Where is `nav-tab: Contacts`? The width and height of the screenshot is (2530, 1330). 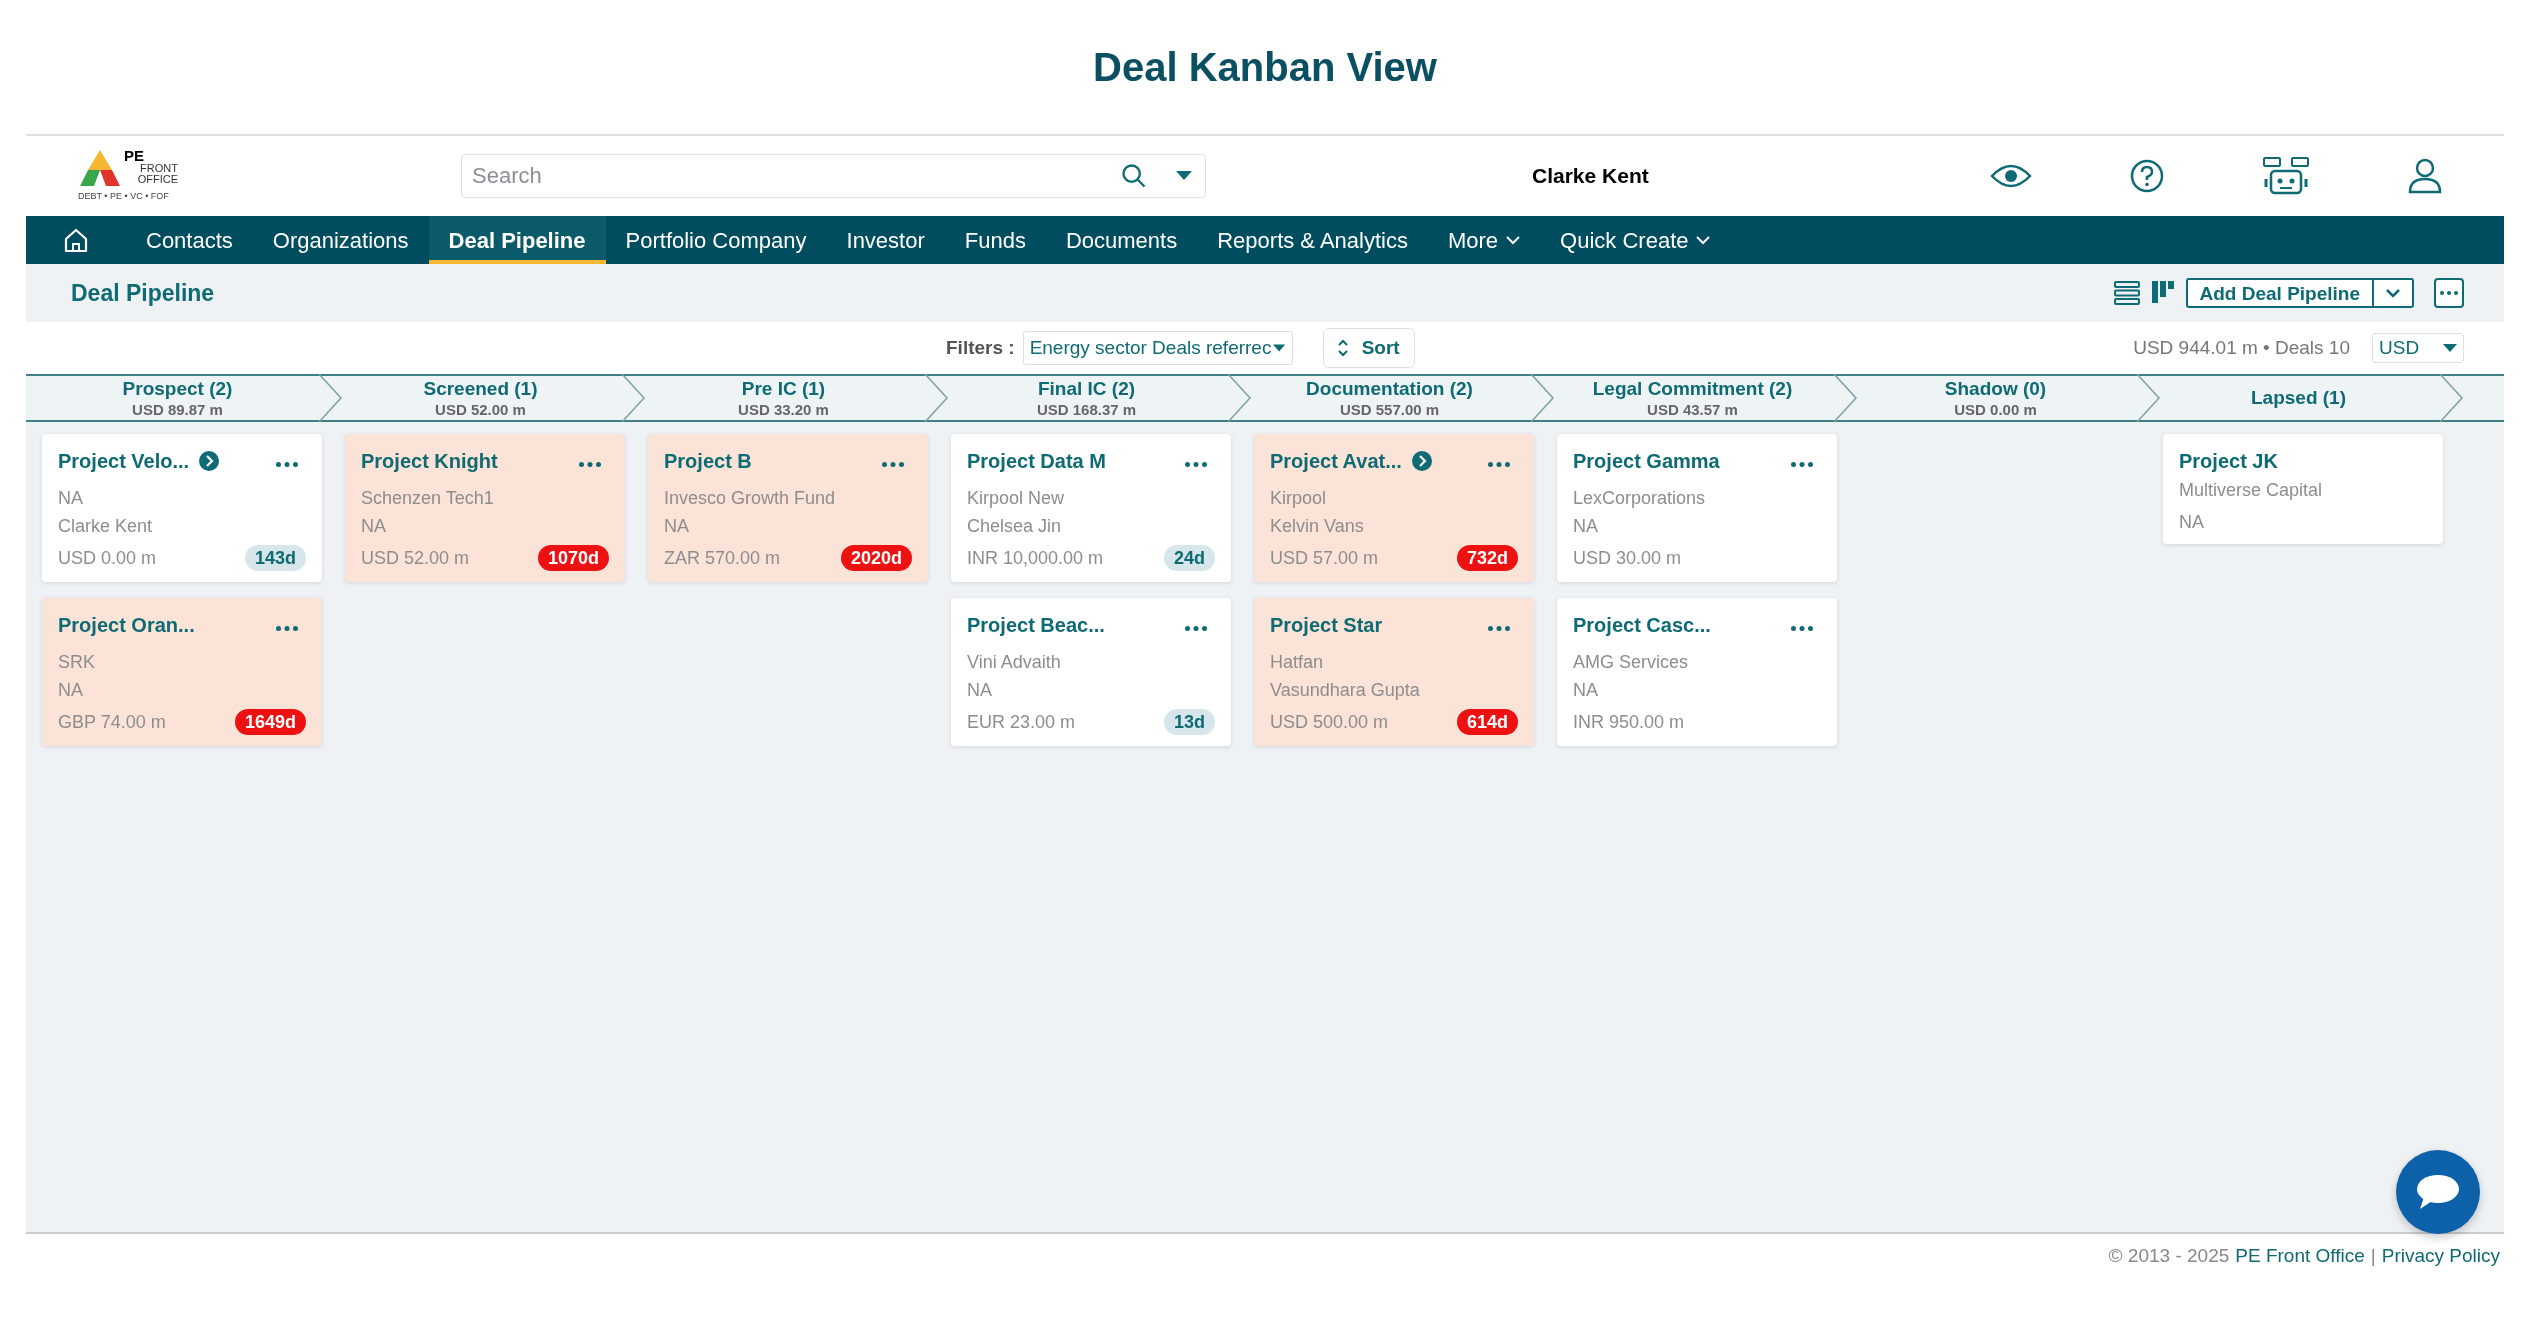
nav-tab: Contacts is located at coordinates (189, 240).